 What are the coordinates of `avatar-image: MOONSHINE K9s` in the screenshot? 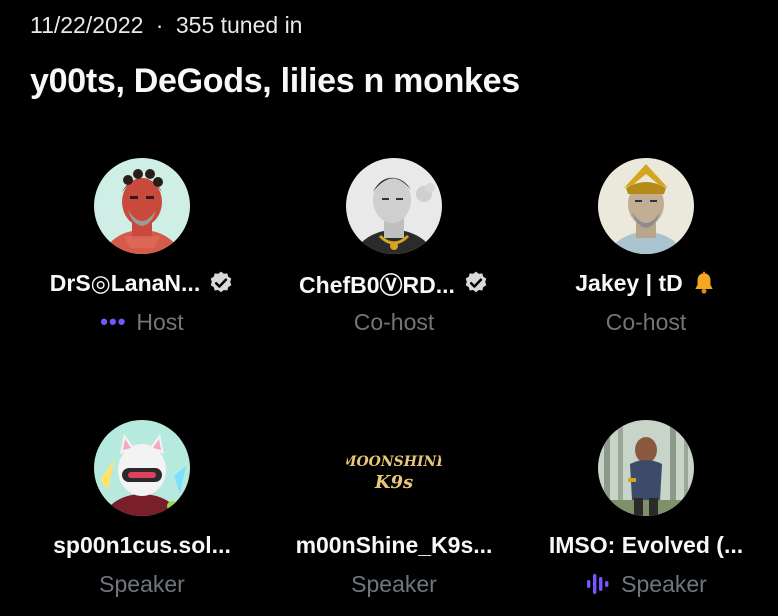 It's located at (394, 468).